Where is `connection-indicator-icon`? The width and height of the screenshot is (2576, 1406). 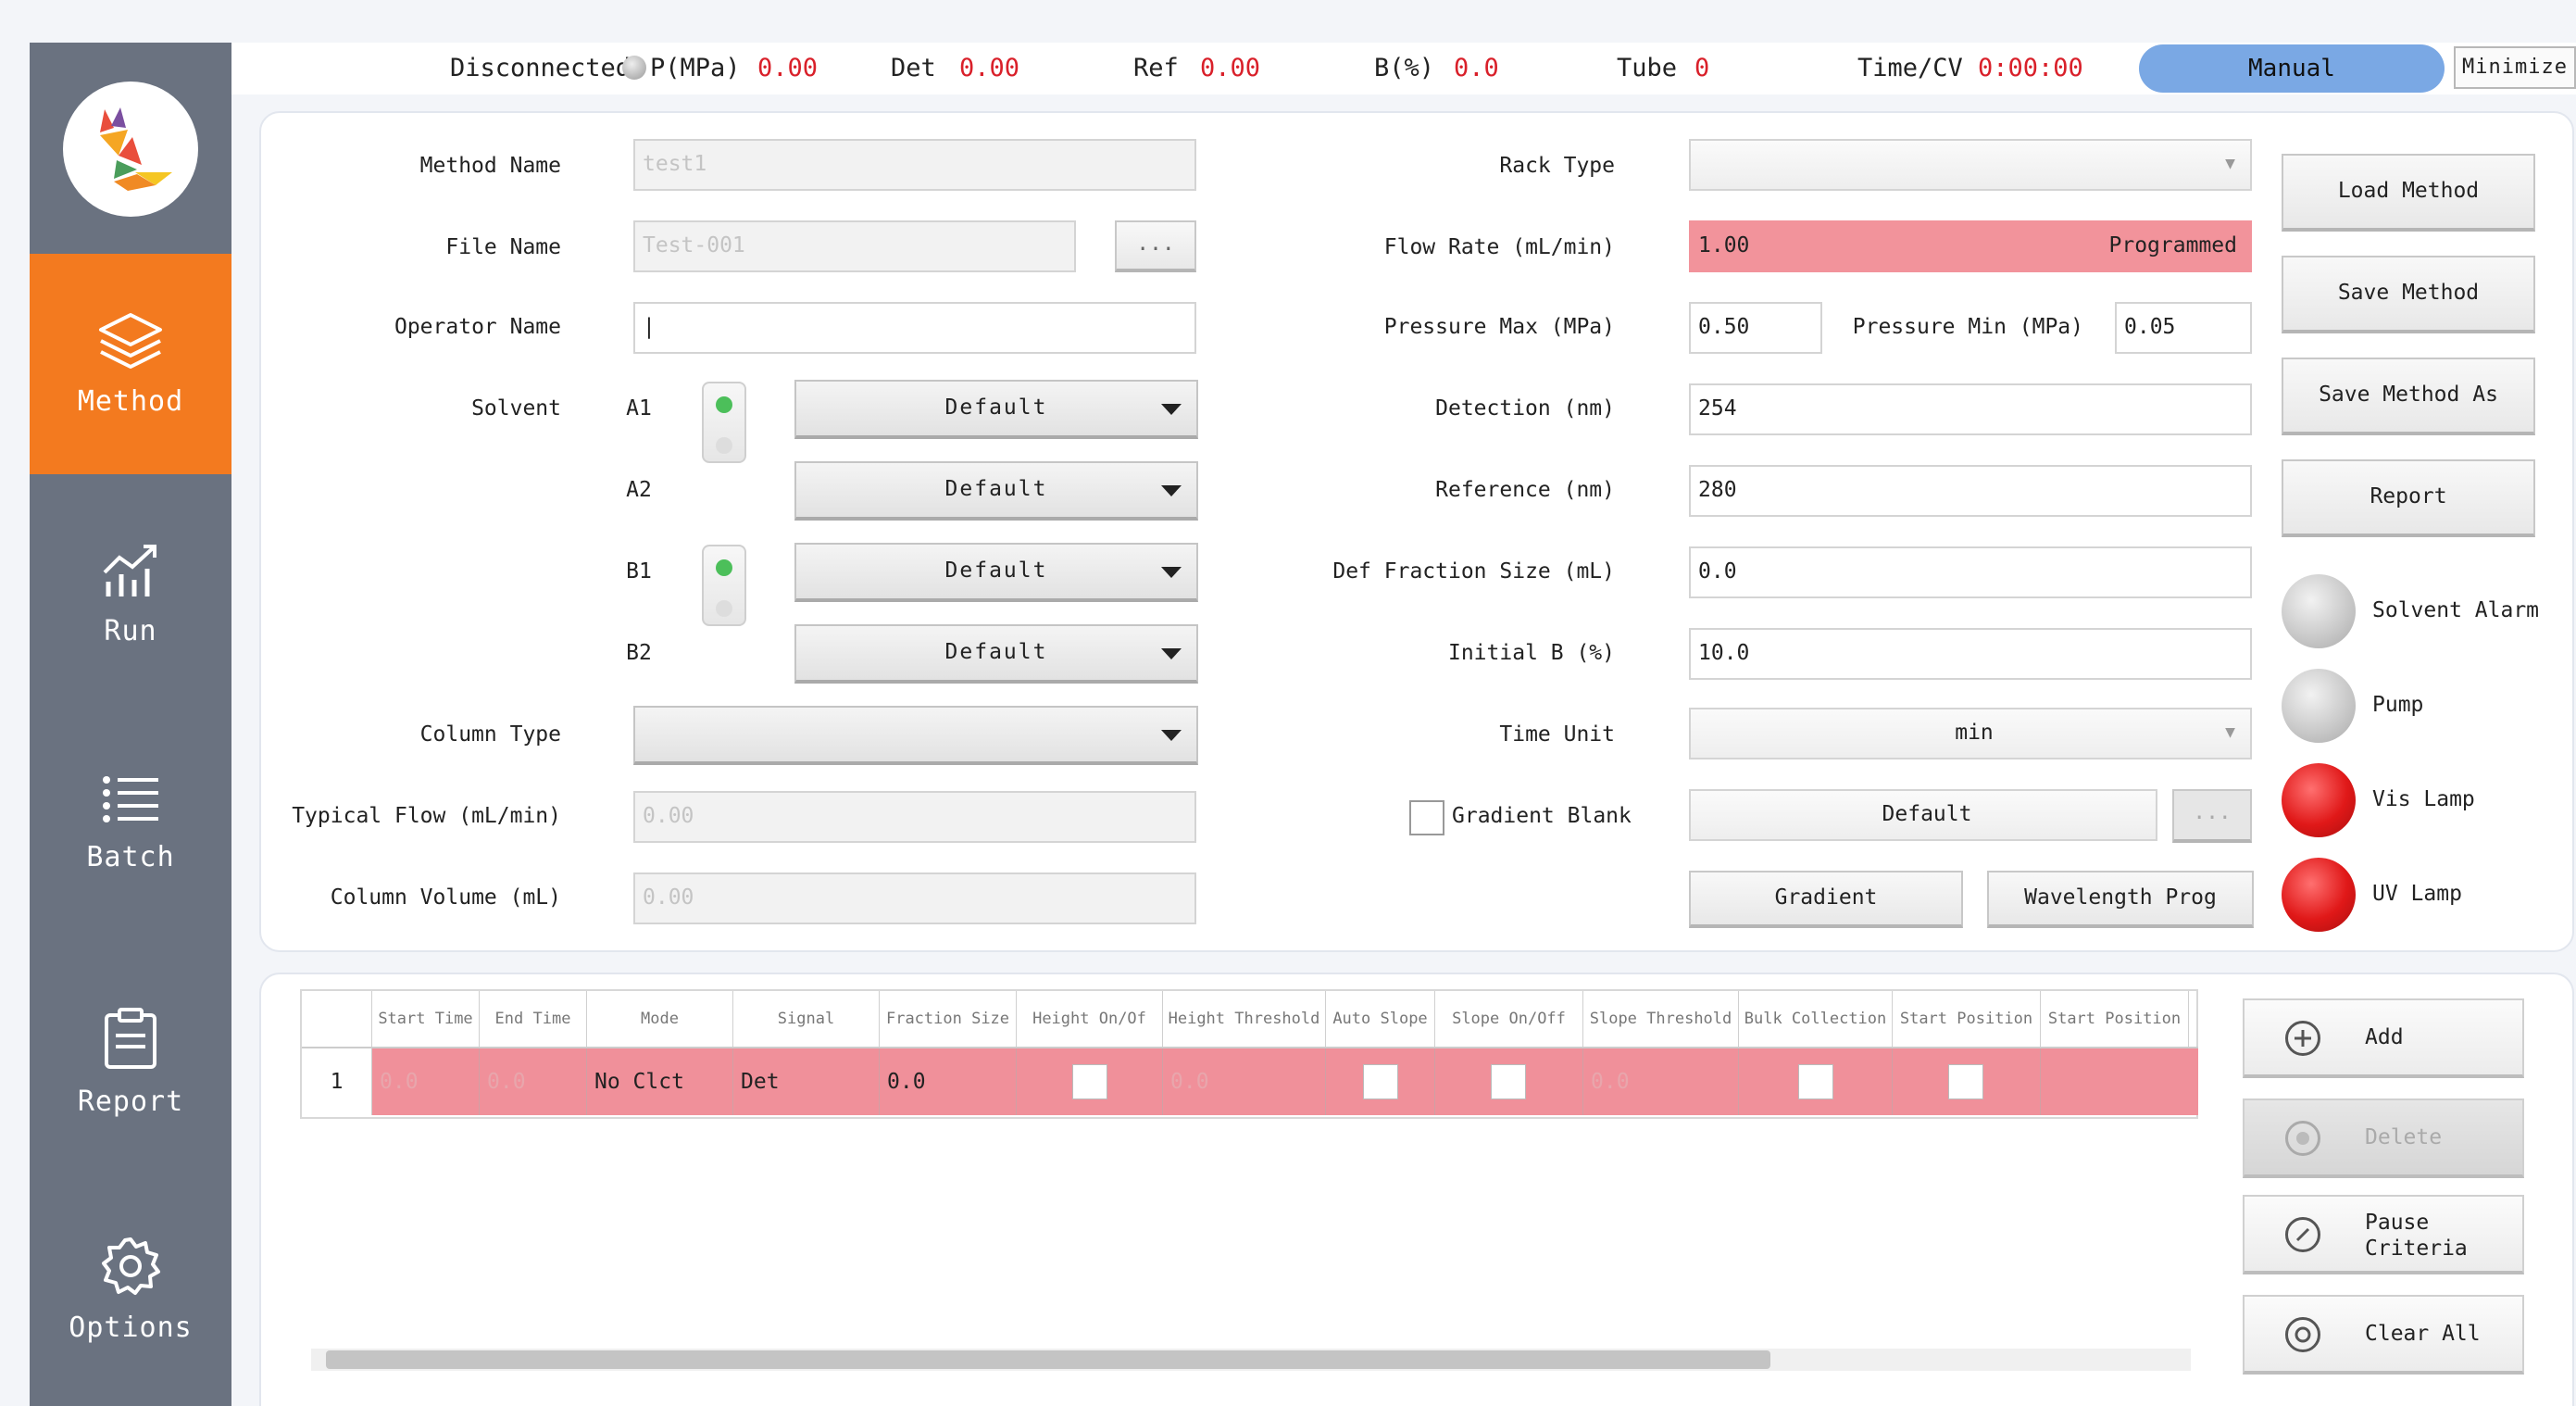
connection-indicator-icon is located at coordinates (634, 68).